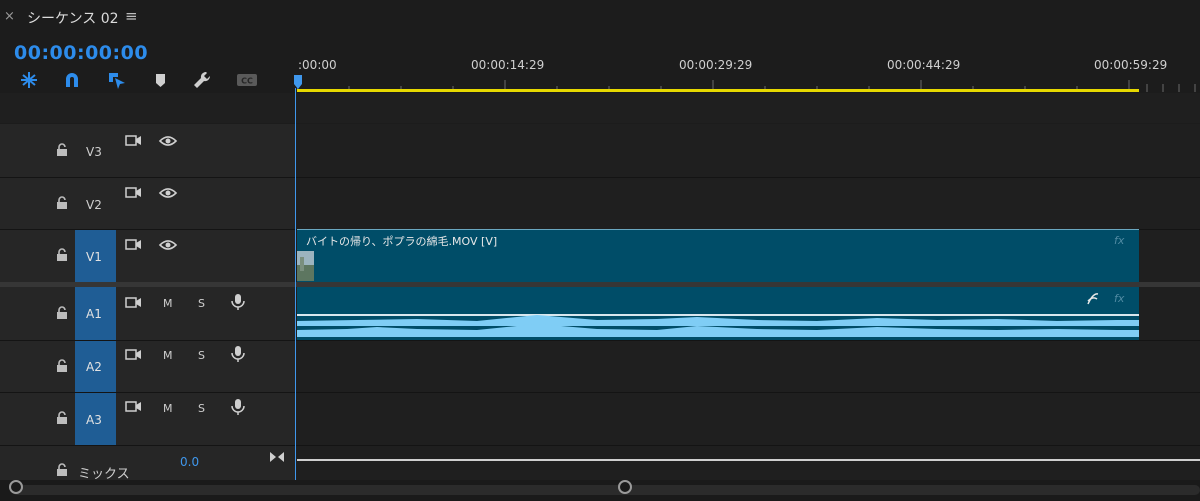 Image resolution: width=1200 pixels, height=501 pixels. I want to click on audio-effect-icon, so click(1093, 299).